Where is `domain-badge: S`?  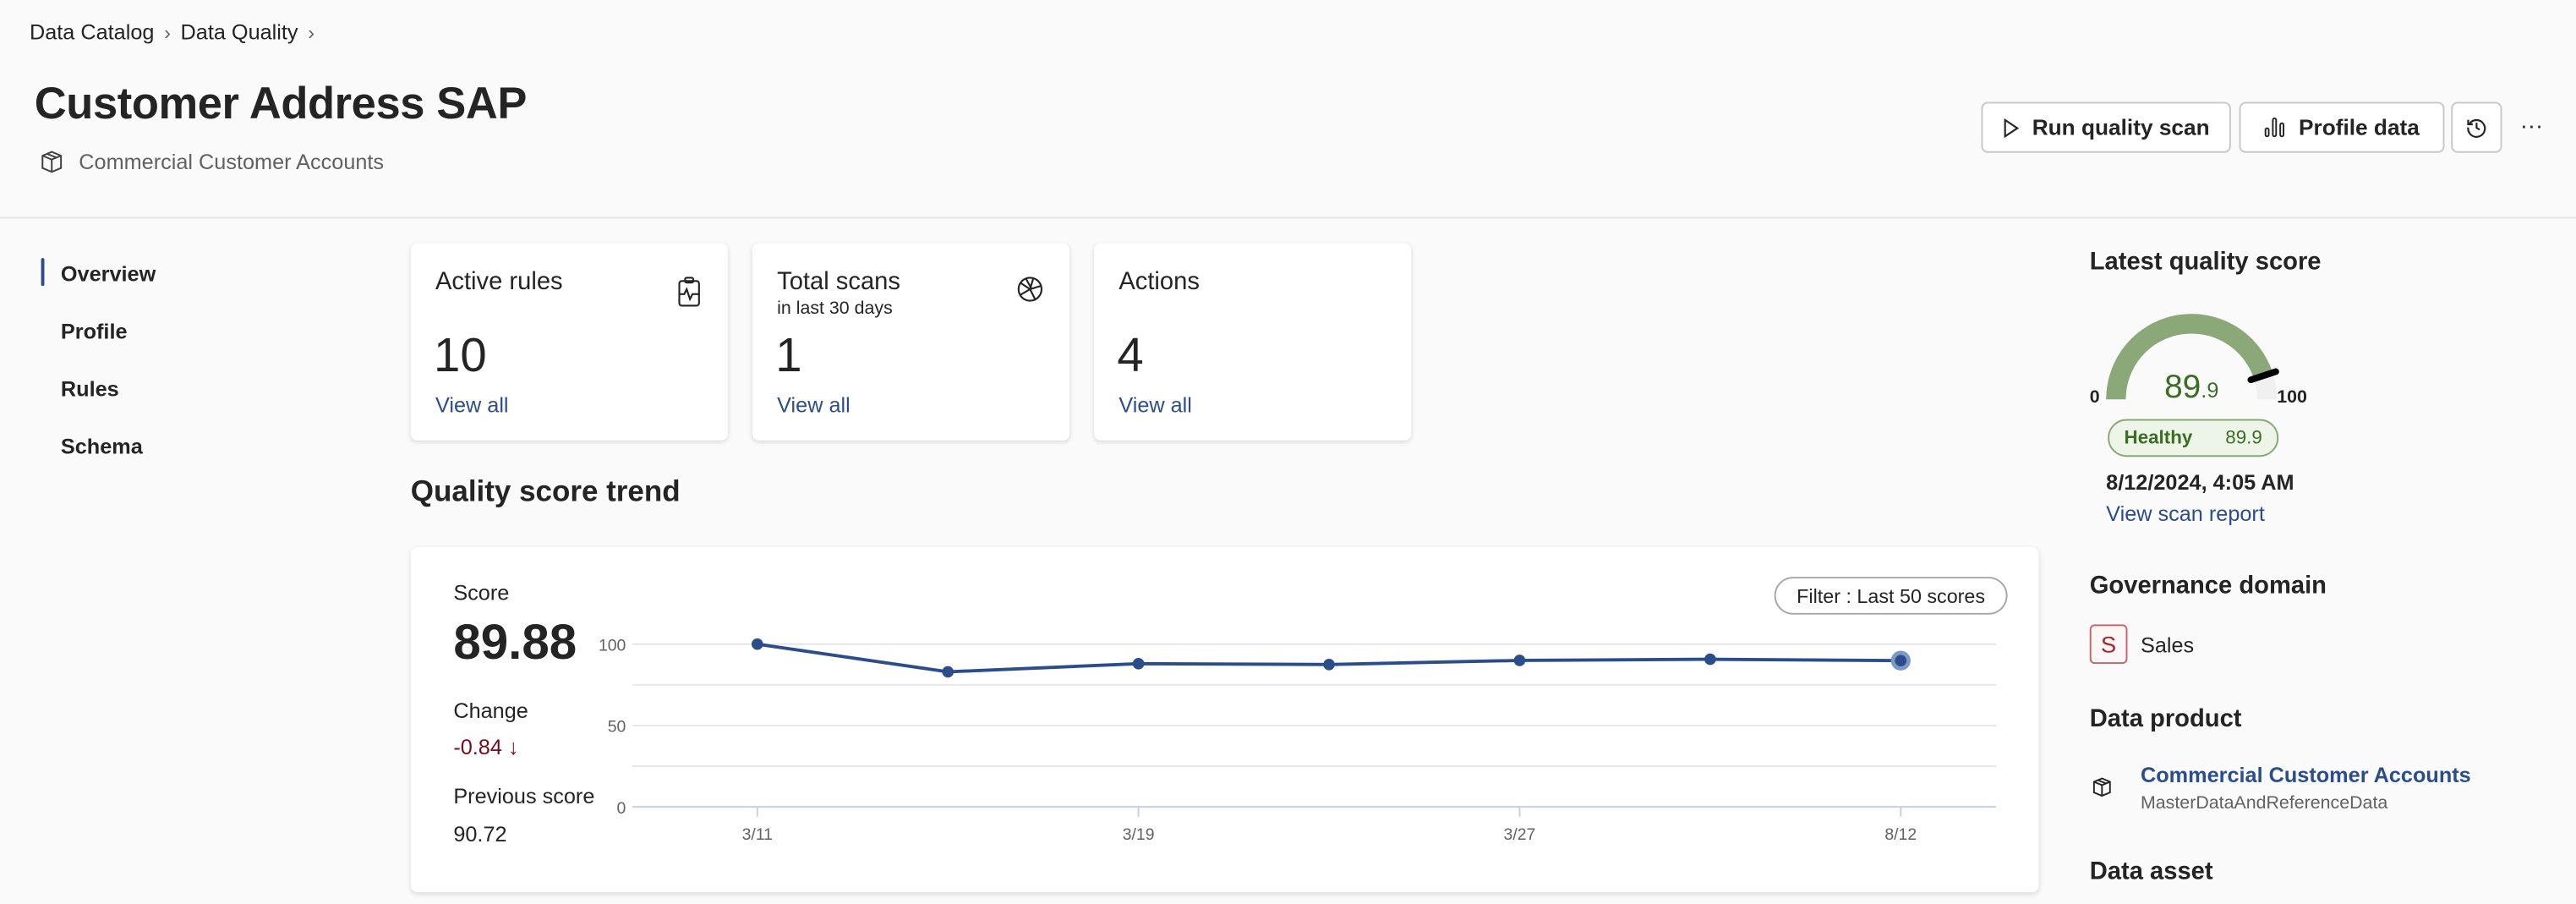 domain-badge: S is located at coordinates (2108, 644).